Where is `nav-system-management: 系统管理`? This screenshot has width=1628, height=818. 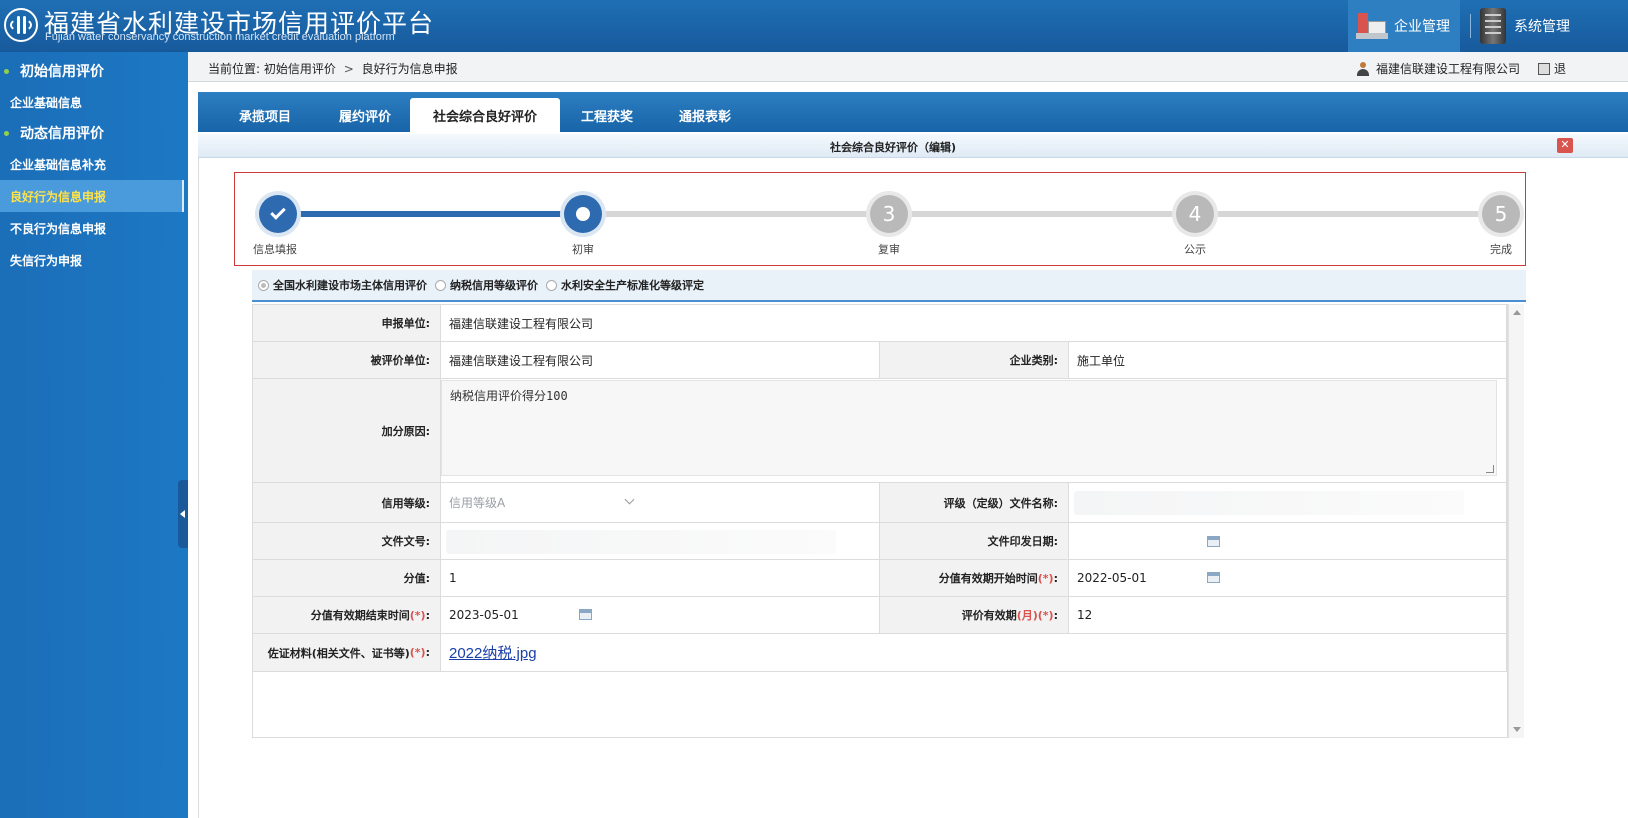 nav-system-management: 系统管理 is located at coordinates (1525, 26).